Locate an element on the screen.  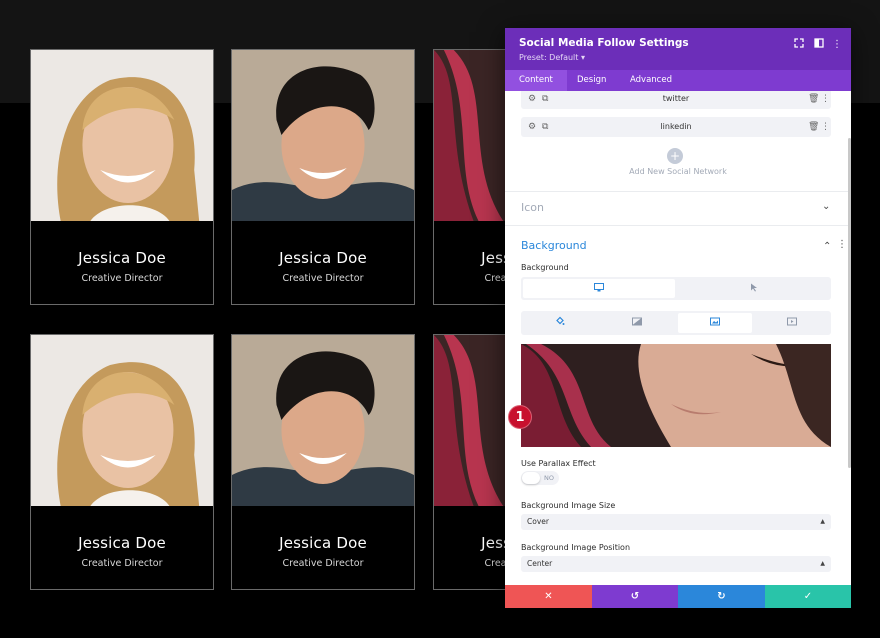
section-icon-toggle: Icon is located at coordinates (532, 207).